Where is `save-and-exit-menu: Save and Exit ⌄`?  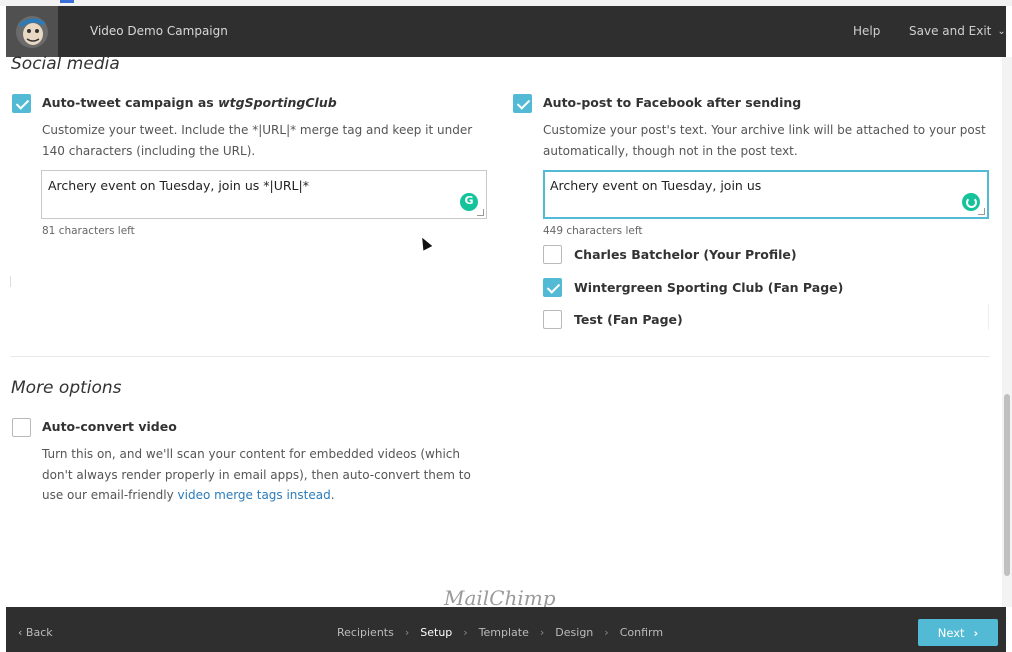
save-and-exit-menu: Save and Exit ⌄ is located at coordinates (957, 31).